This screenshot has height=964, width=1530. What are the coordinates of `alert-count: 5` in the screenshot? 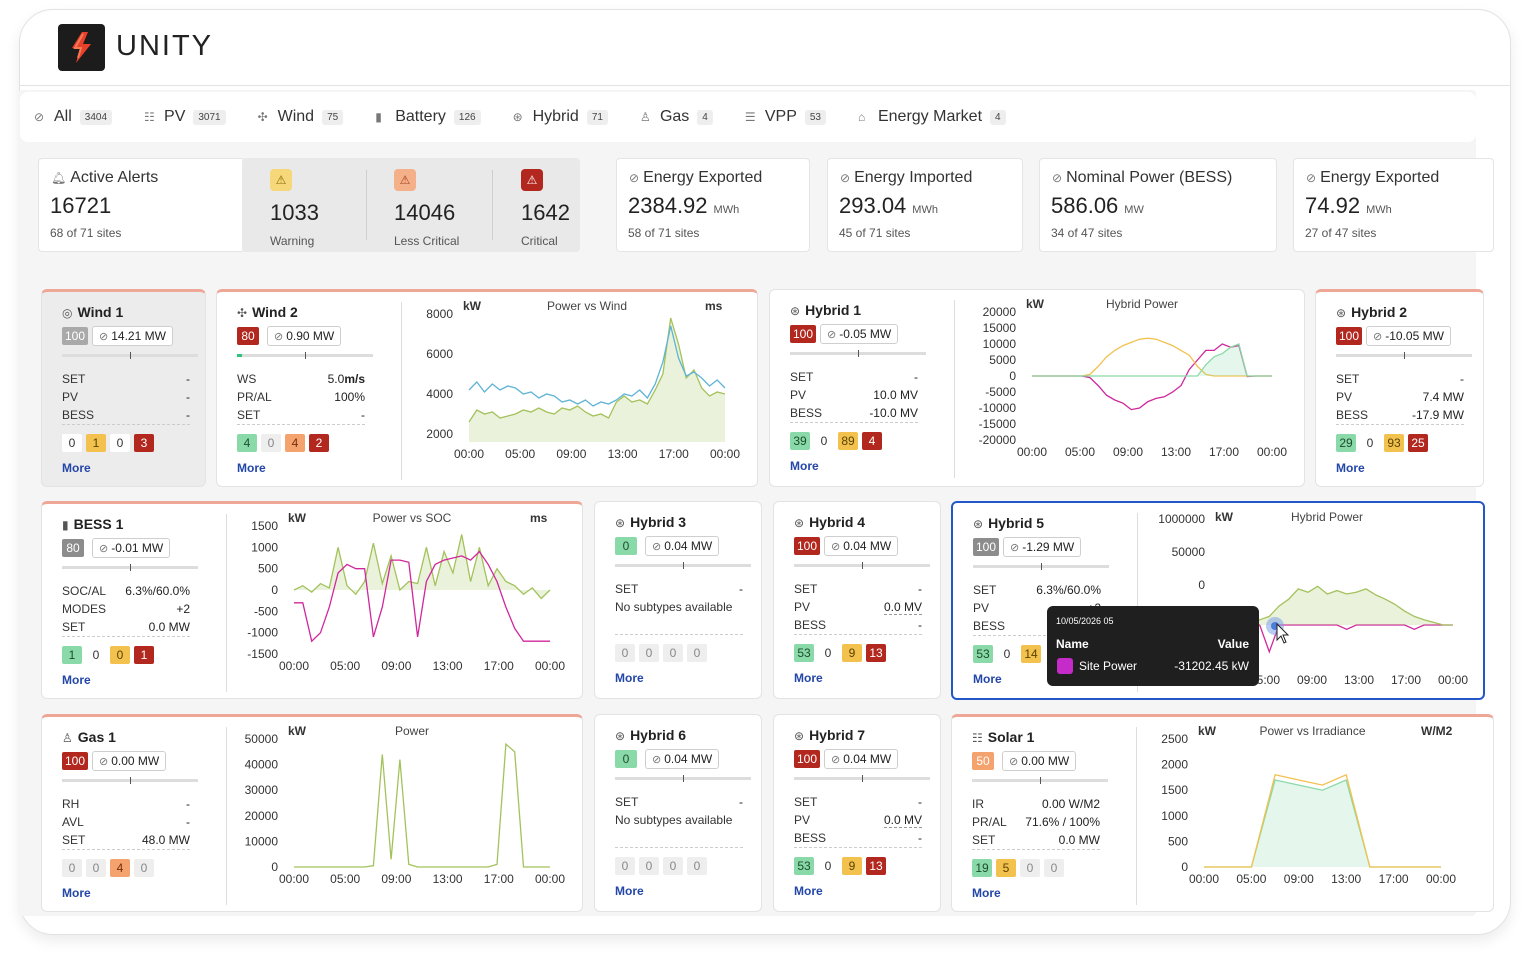 It's located at (1006, 868).